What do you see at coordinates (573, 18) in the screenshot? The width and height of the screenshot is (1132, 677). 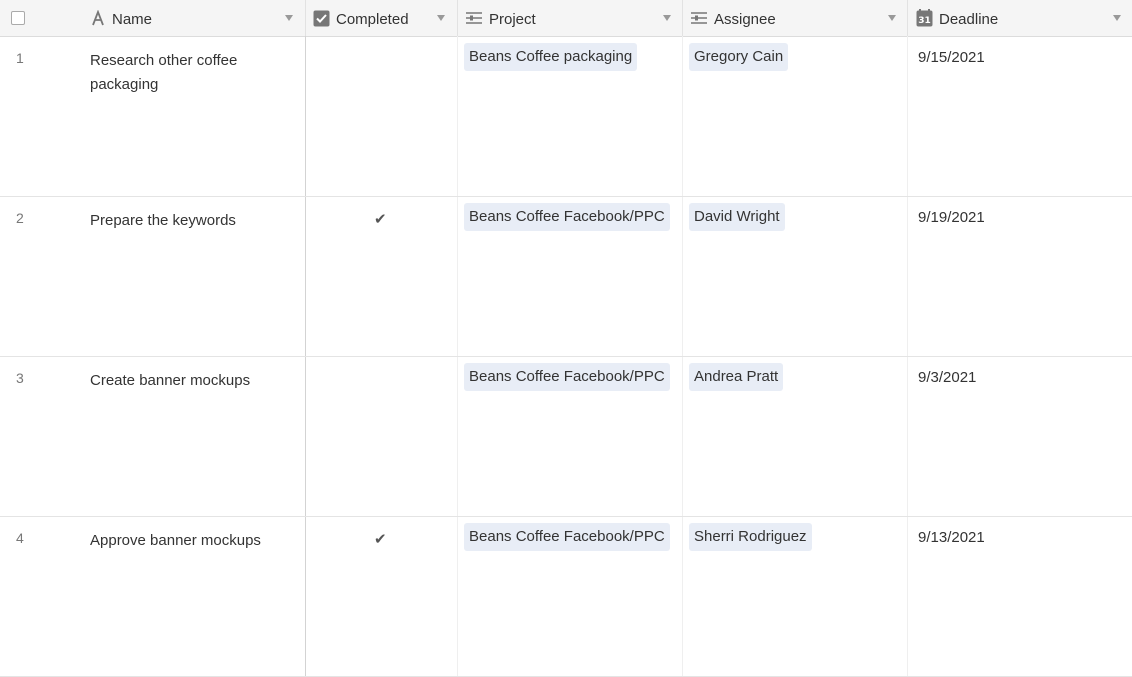 I see `column-header-project: Project` at bounding box center [573, 18].